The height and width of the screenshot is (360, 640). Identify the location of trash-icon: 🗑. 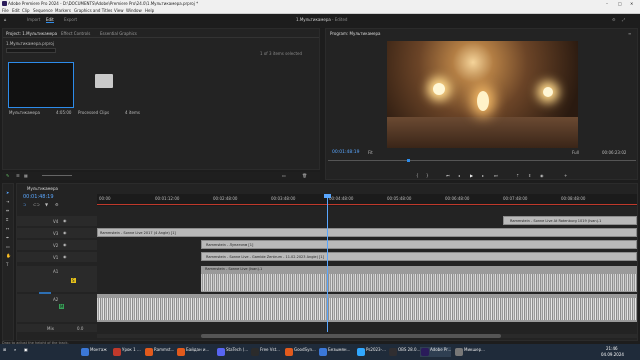
(304, 175).